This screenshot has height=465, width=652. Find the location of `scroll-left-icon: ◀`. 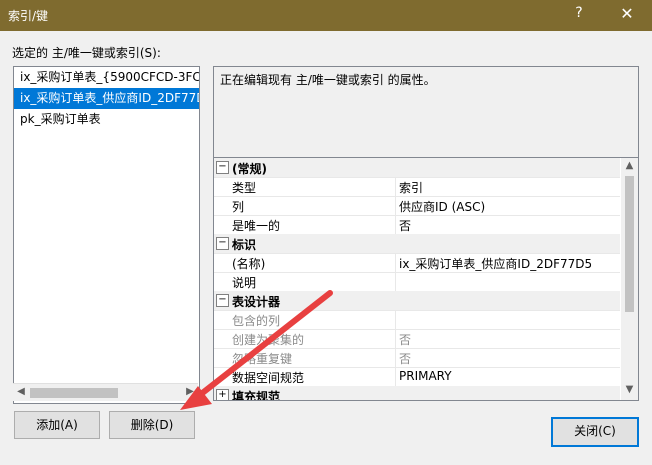

scroll-left-icon: ◀ is located at coordinates (21, 392).